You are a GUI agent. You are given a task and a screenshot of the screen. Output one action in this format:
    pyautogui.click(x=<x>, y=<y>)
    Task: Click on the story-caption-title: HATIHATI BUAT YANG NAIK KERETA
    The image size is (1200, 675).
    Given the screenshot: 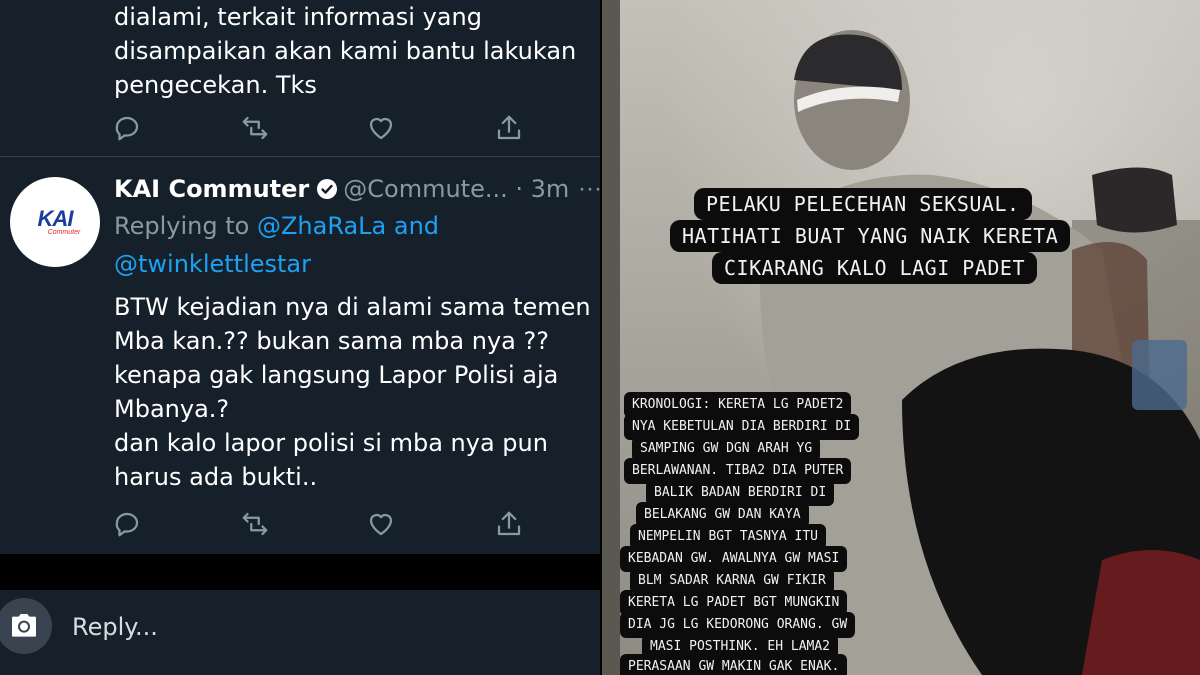 What is the action you would take?
    pyautogui.click(x=870, y=236)
    